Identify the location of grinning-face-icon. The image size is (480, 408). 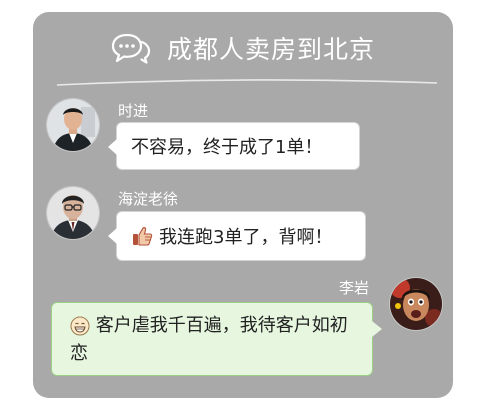
(80, 326).